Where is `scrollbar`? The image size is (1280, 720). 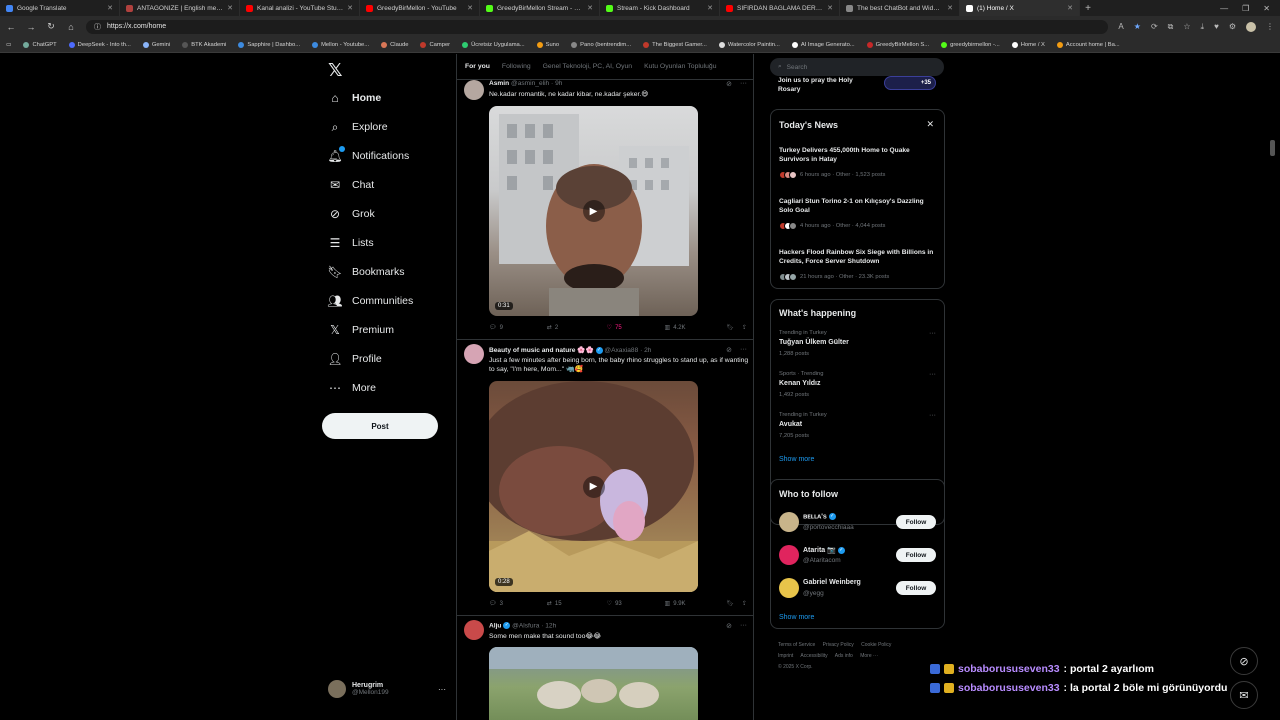
scrollbar is located at coordinates (1272, 148).